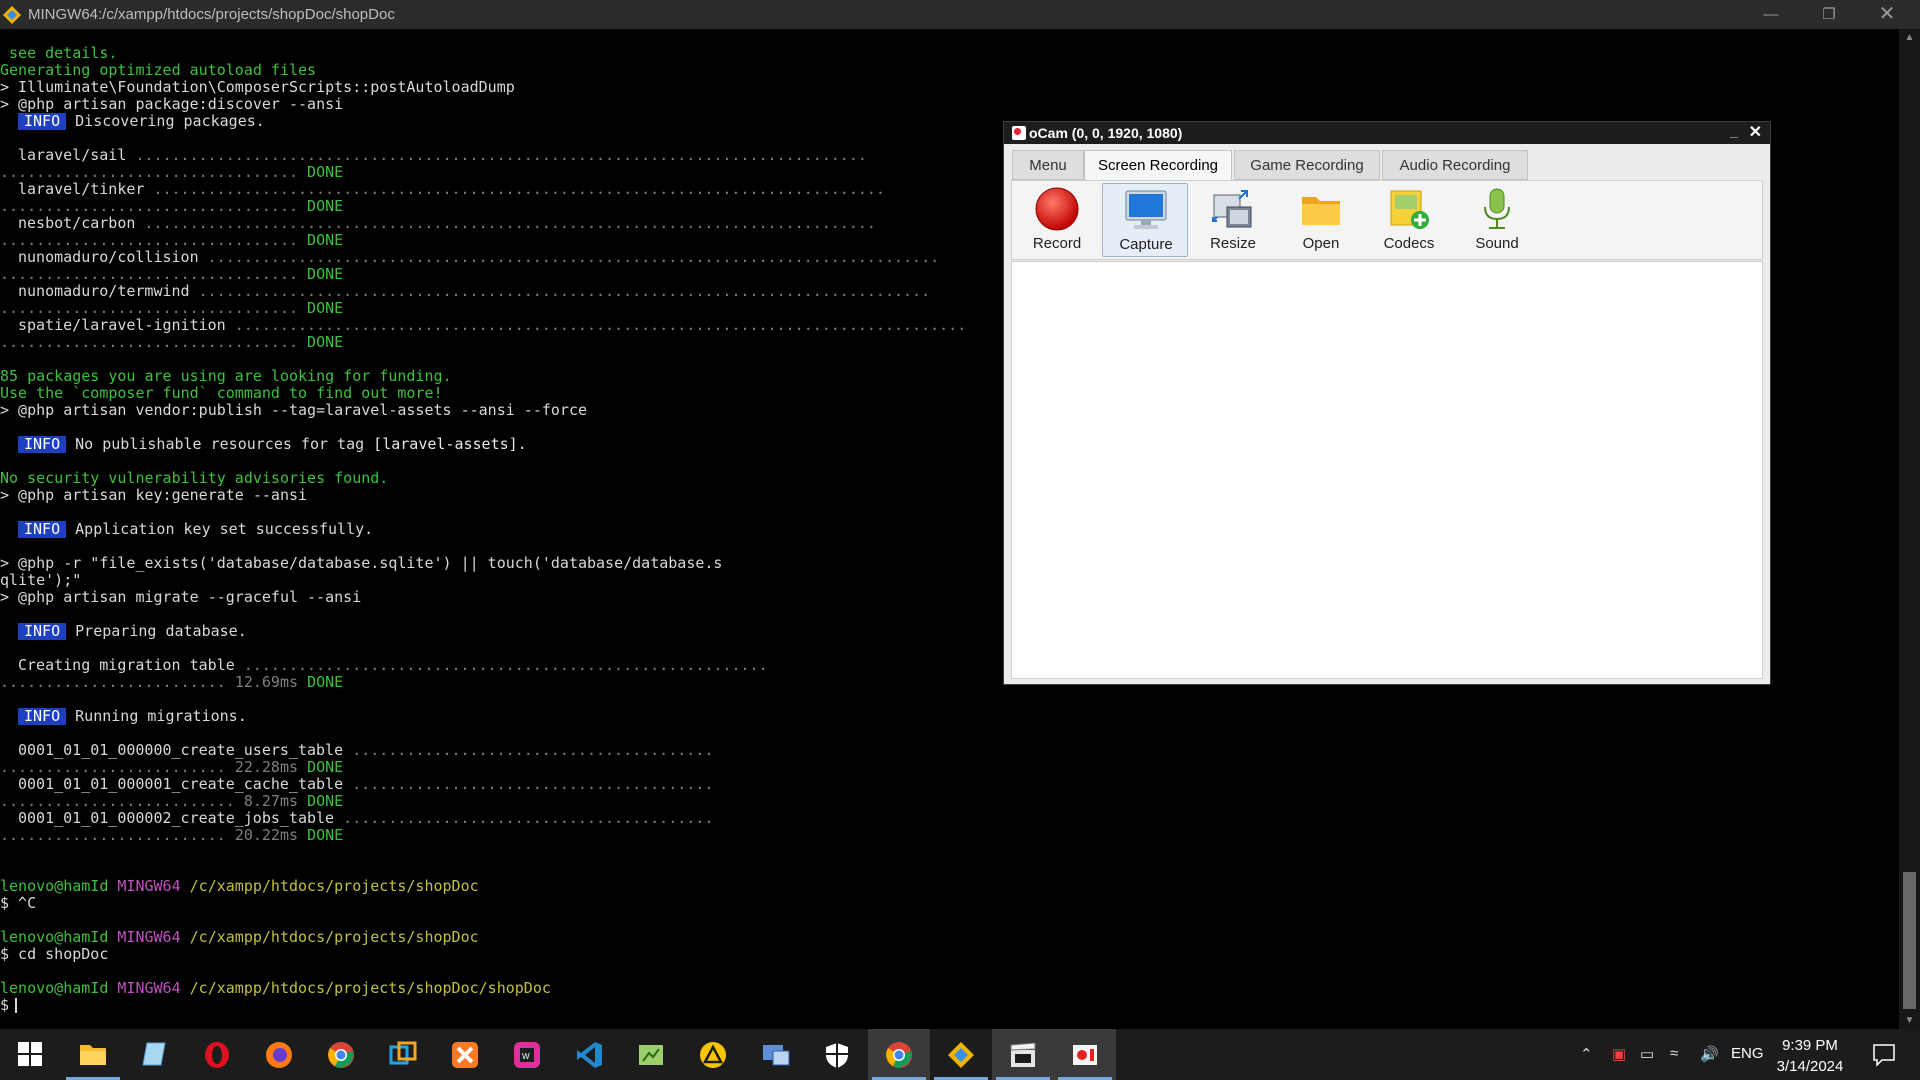 The width and height of the screenshot is (1920, 1080). Describe the element at coordinates (158, 70) in the screenshot. I see `term-line: Generating optimized autoload files` at that location.